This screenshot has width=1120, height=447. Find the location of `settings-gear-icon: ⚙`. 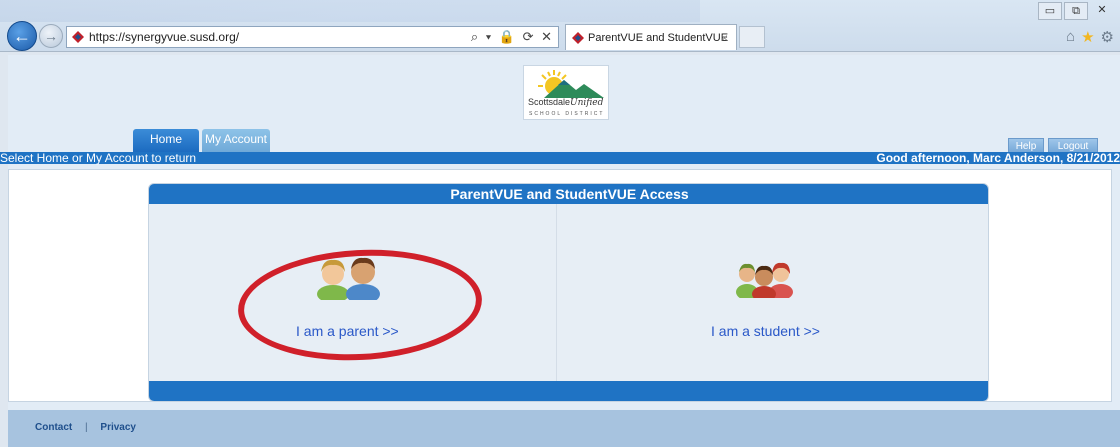

settings-gear-icon: ⚙ is located at coordinates (1107, 37).